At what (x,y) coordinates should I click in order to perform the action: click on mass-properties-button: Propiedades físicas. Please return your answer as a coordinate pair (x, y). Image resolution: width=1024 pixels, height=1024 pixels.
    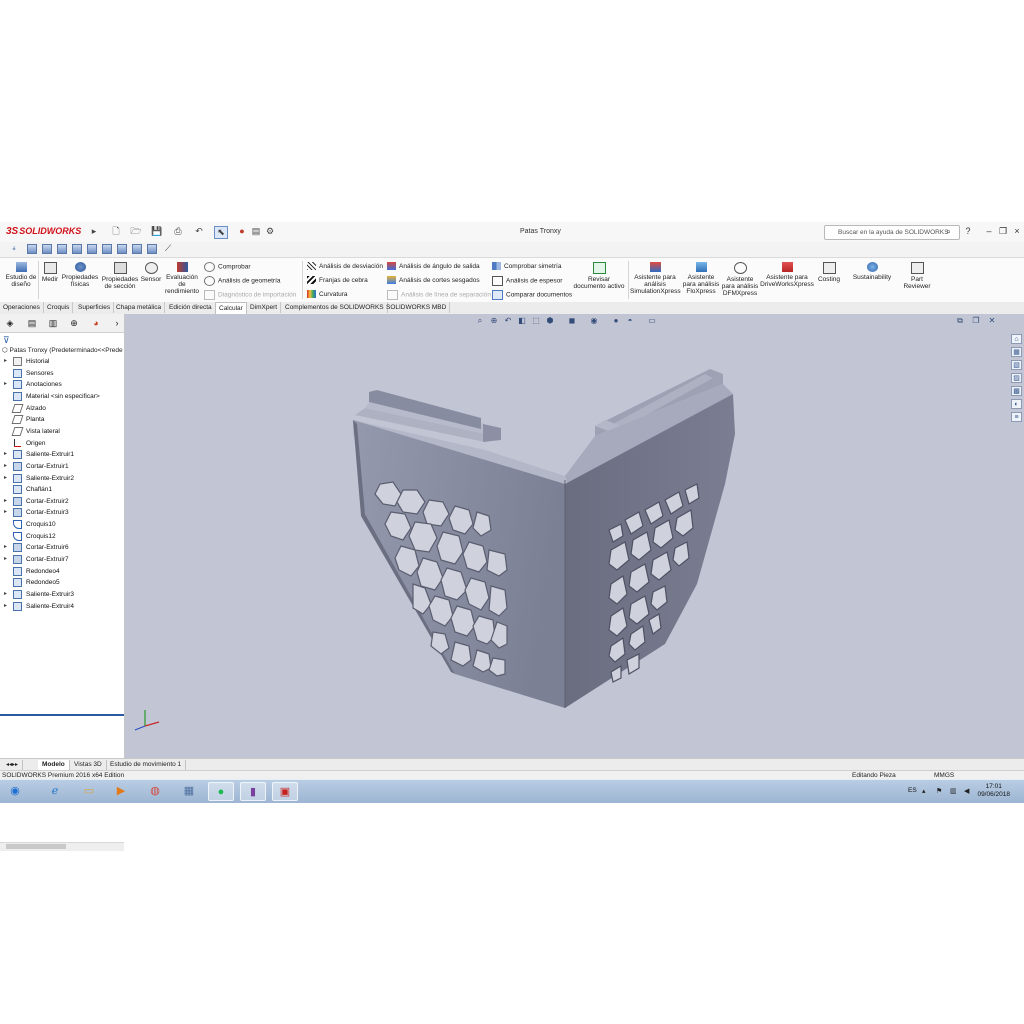
    Looking at the image, I should click on (80, 275).